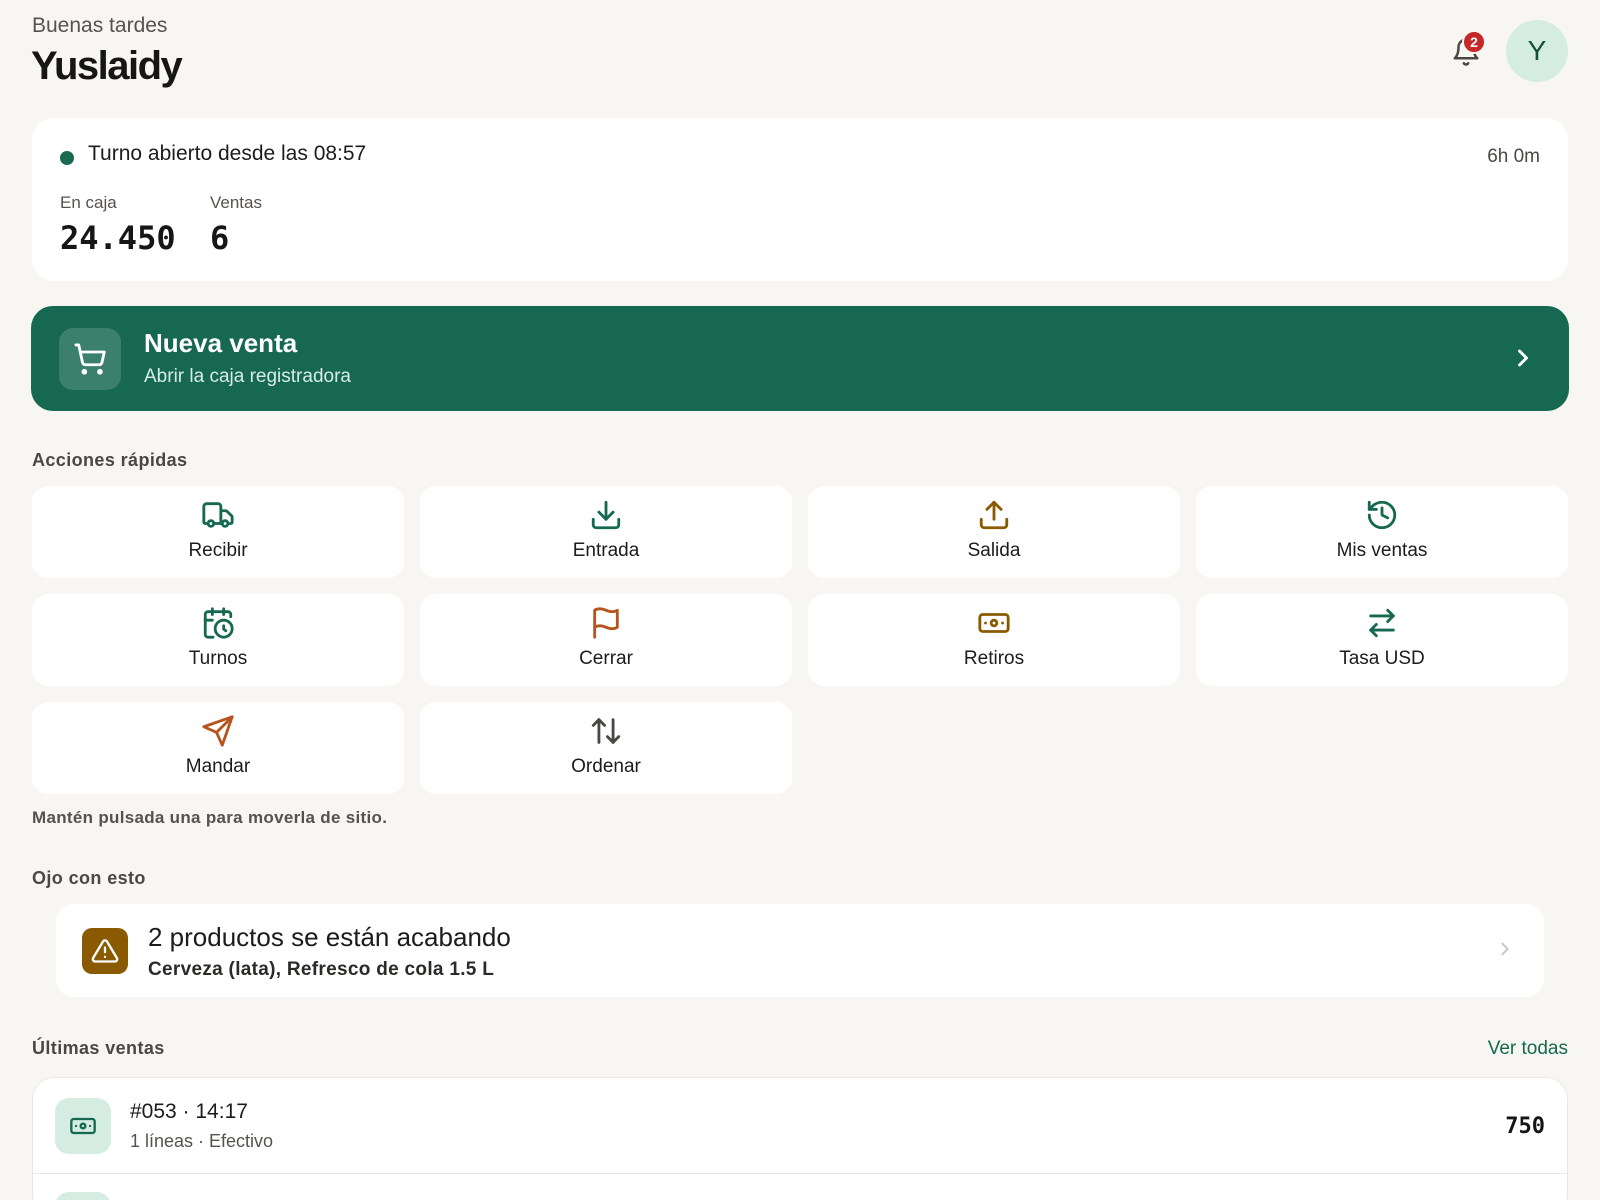 This screenshot has height=1200, width=1600. I want to click on cash-stat: En caja 24.450, so click(118, 225).